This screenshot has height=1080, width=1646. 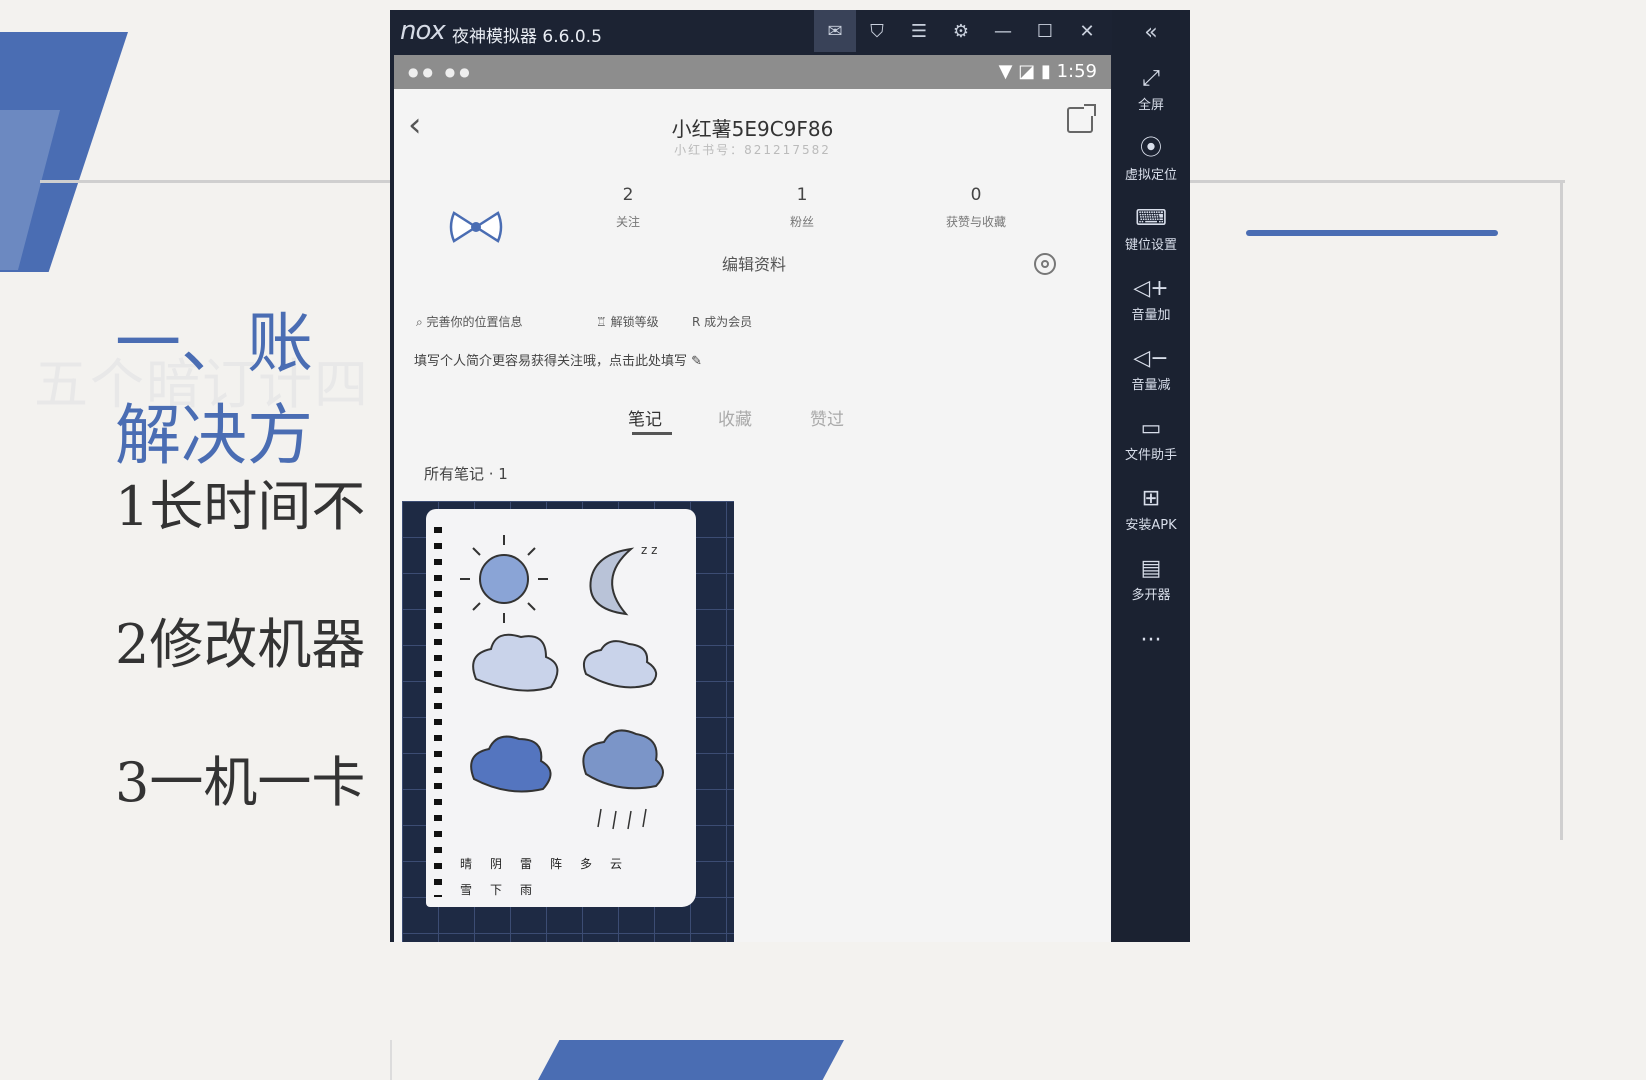 I want to click on sidebar-item-keymap: ⌨ 键位设置, so click(x=1151, y=229).